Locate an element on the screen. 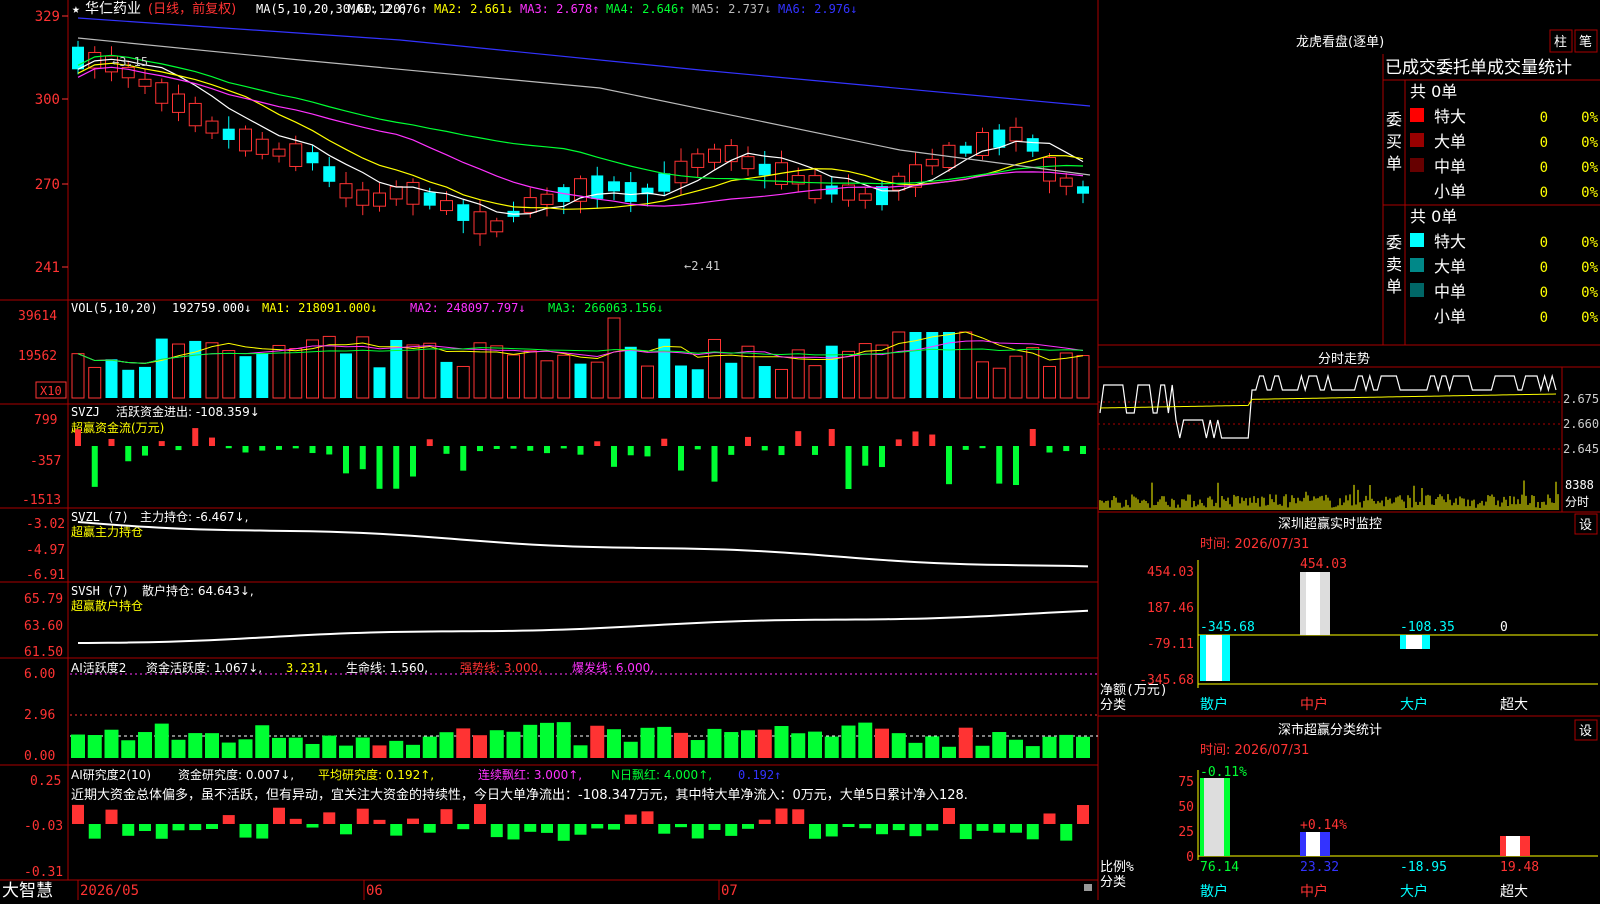  class-category: 大户 is located at coordinates (1414, 891).